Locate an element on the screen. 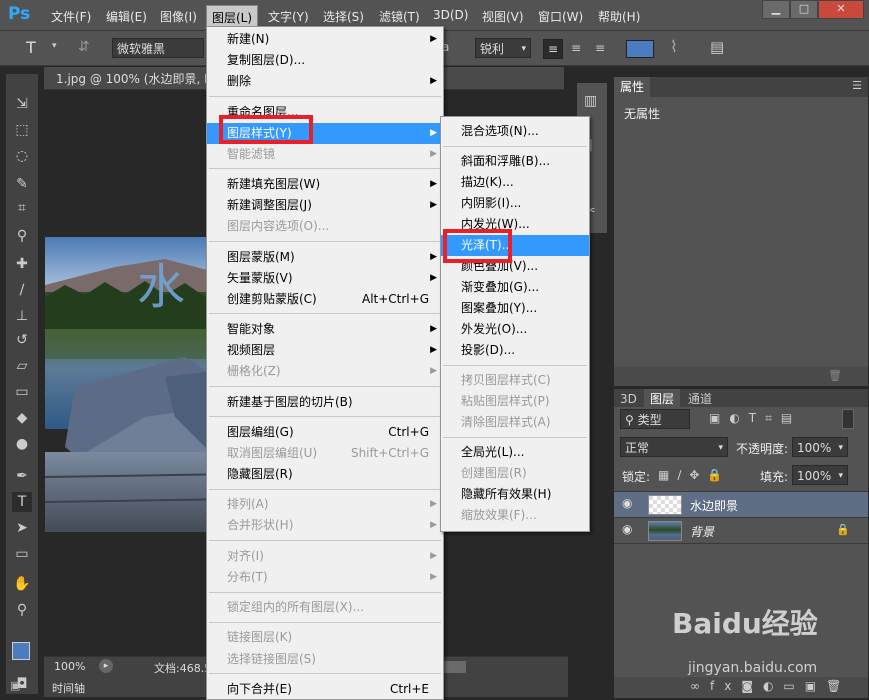  hand-tool-icon: ✋ is located at coordinates (22, 584).